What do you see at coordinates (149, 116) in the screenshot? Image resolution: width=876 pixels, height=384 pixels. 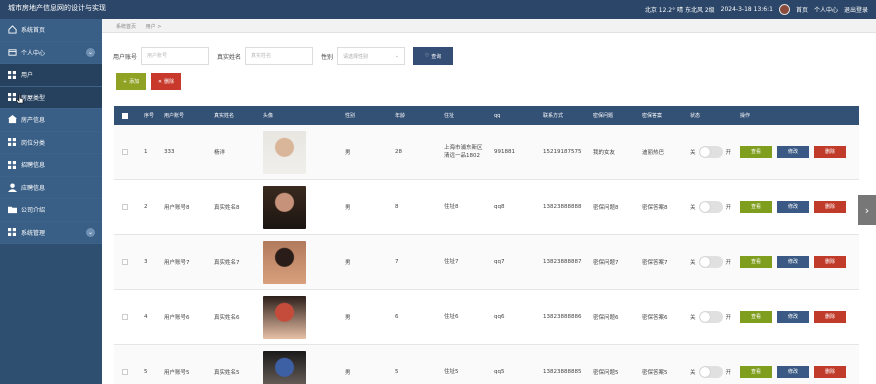 I see `col-no: 序号` at bounding box center [149, 116].